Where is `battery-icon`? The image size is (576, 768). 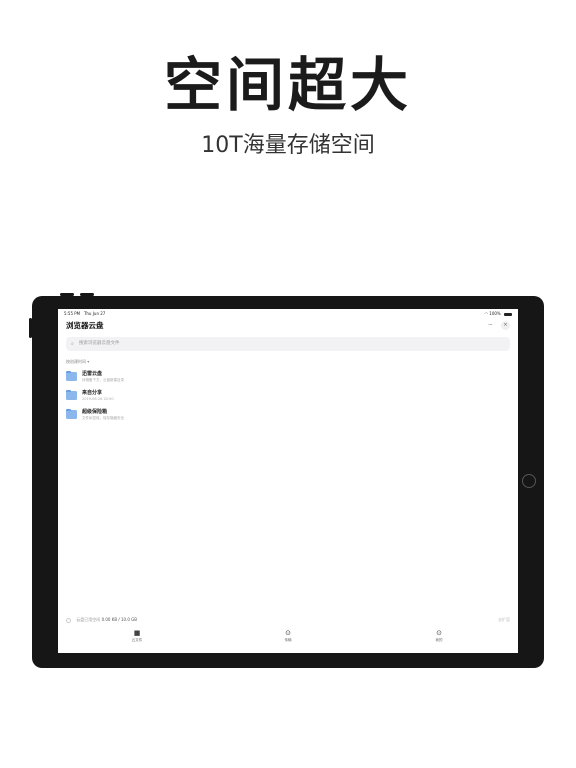
battery-icon is located at coordinates (508, 314).